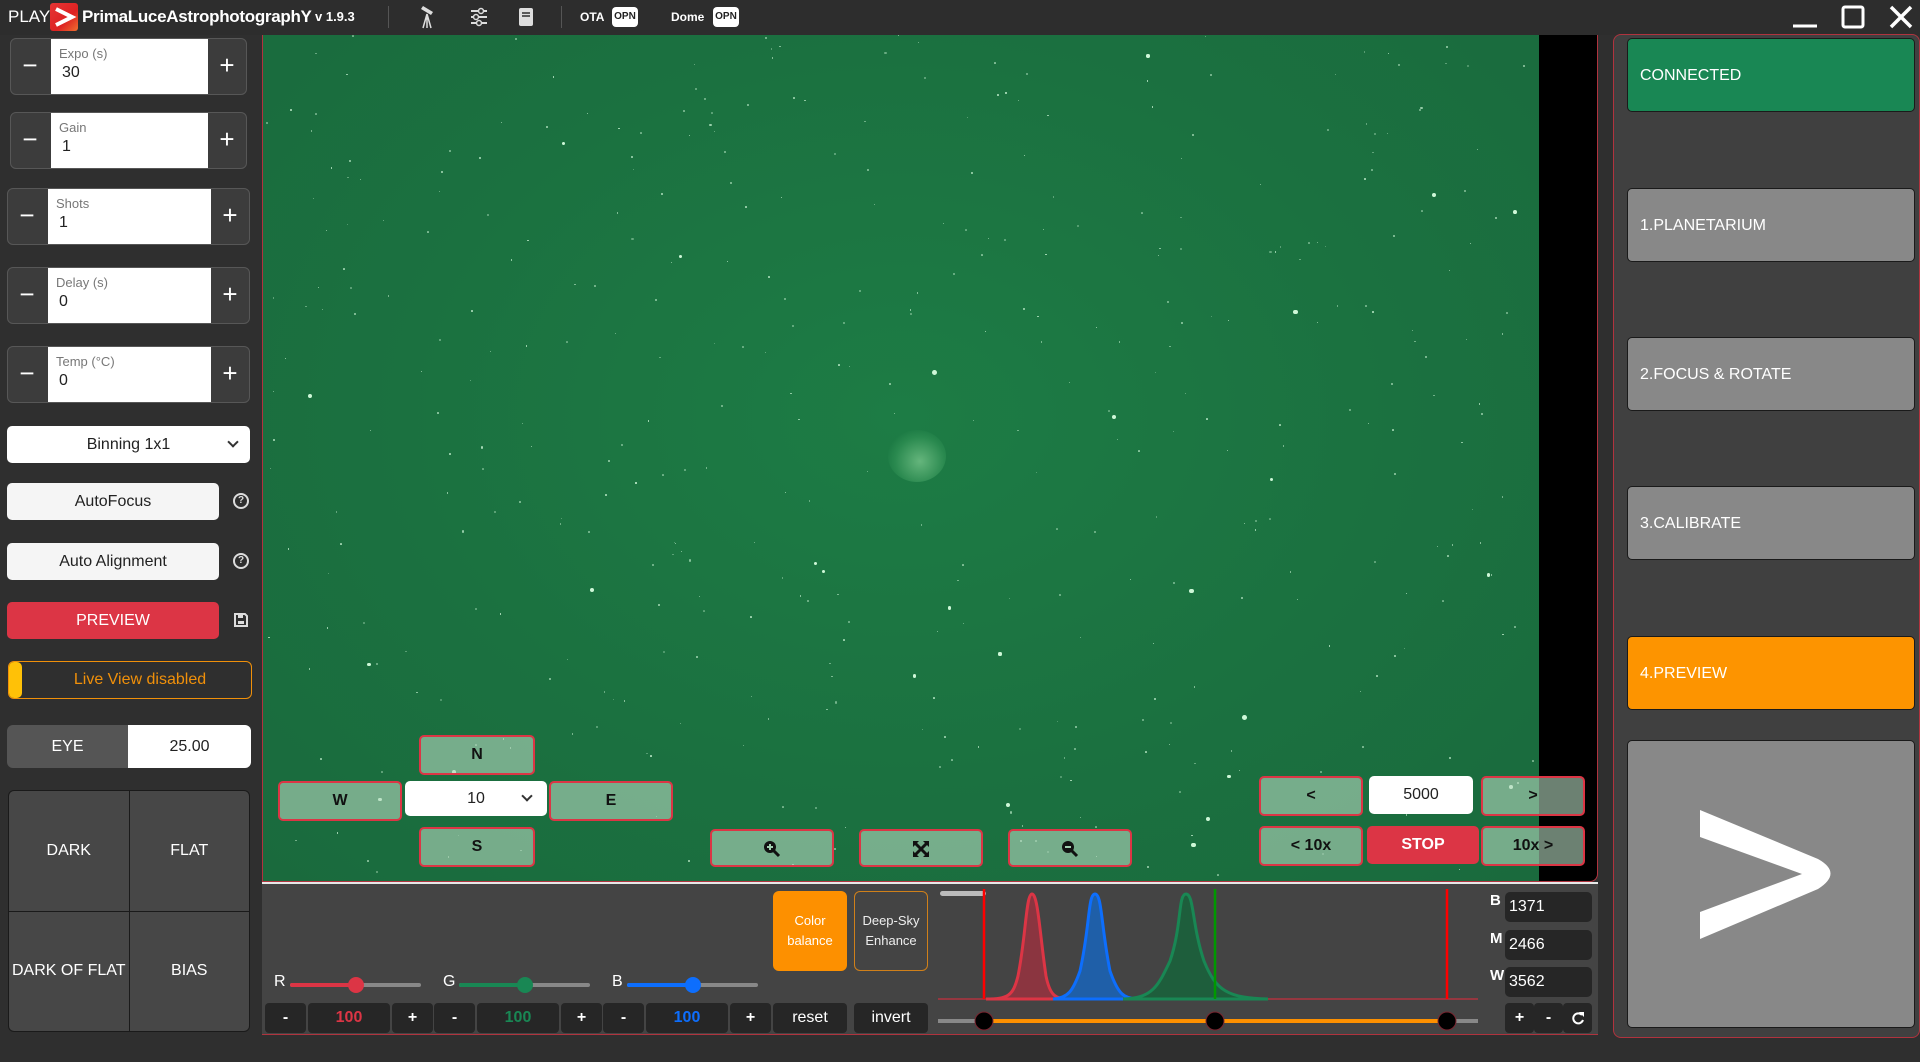  I want to click on bias-button: BIAS, so click(189, 971).